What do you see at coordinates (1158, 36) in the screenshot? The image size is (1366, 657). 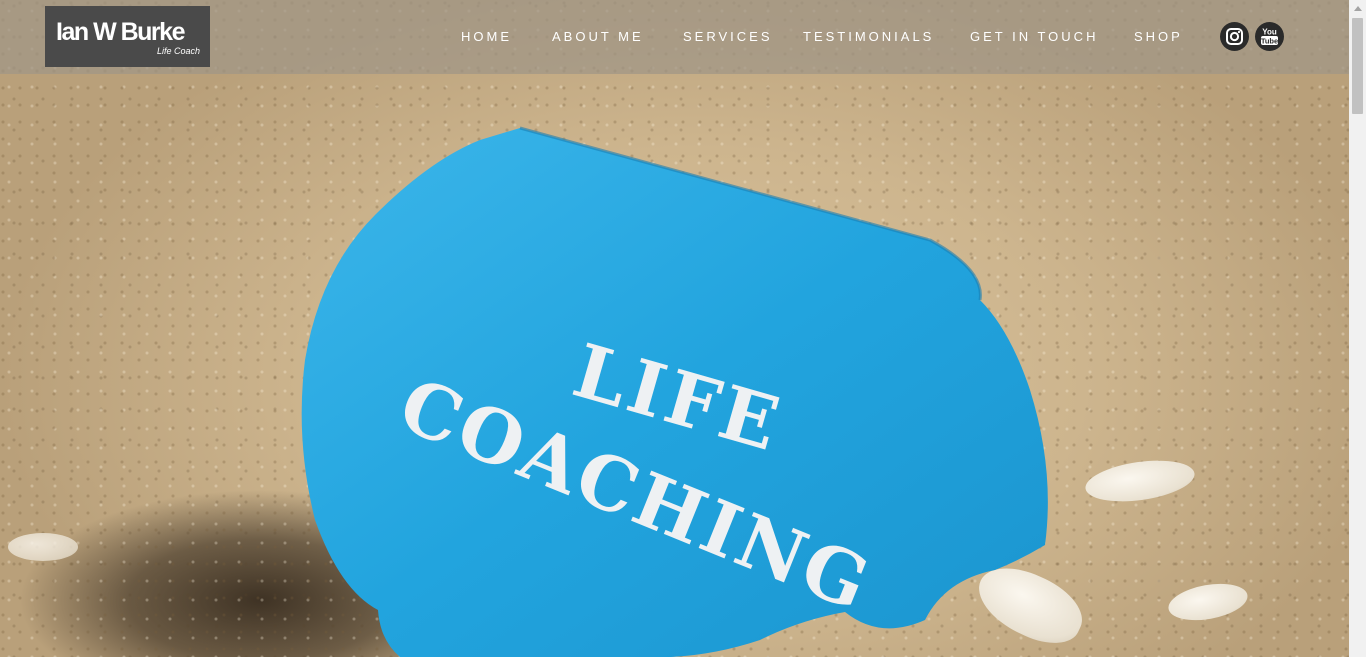 I see `nav-shop: SHOP` at bounding box center [1158, 36].